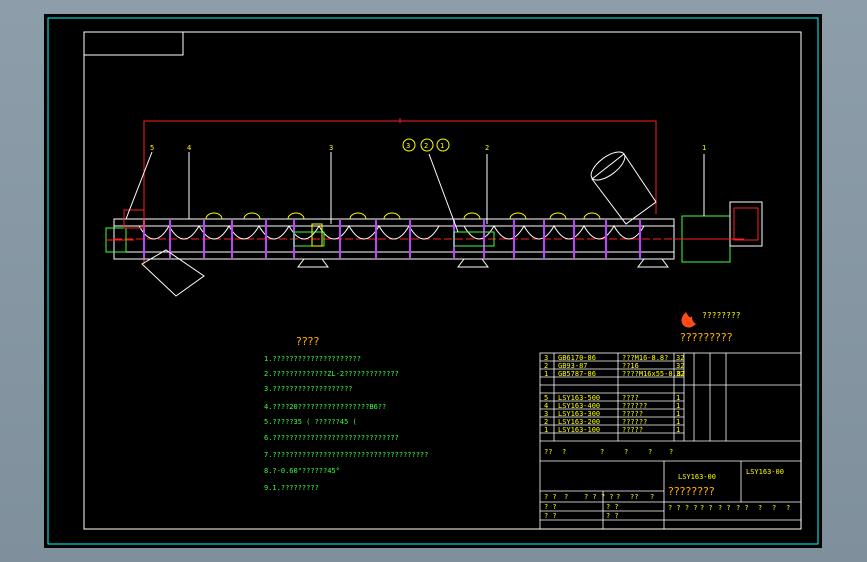  Describe the element at coordinates (579, 422) in the screenshot. I see `pl-code-4: LSY163-200` at that location.